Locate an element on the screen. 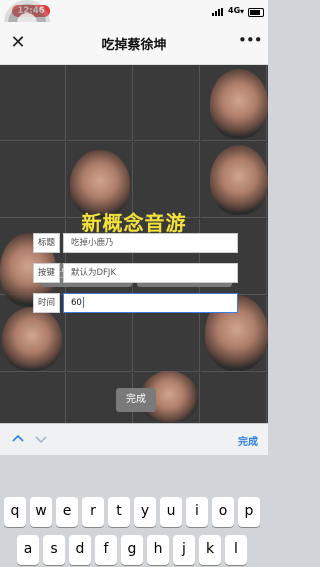  key-i: i is located at coordinates (197, 512).